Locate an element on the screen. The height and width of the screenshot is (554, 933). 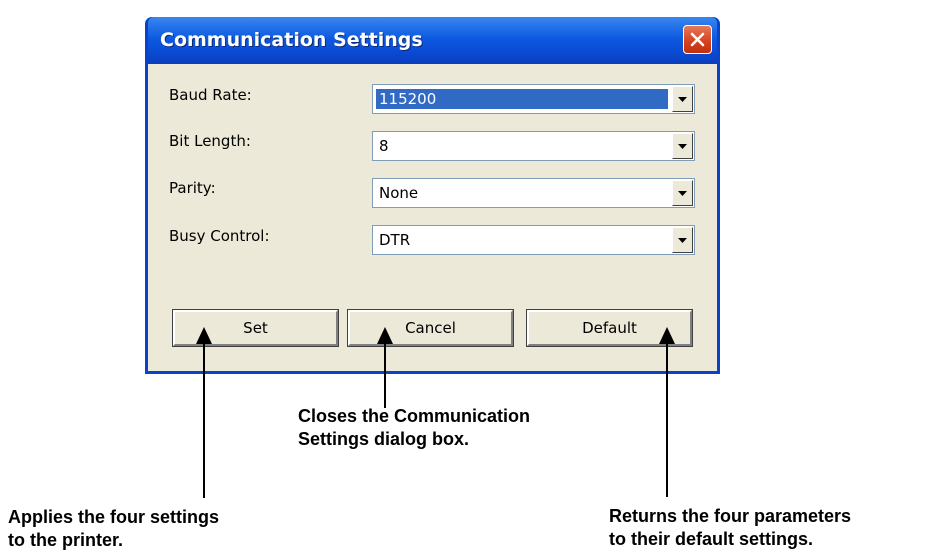
set-callout-line1: Applies the four settings is located at coordinates (114, 517).